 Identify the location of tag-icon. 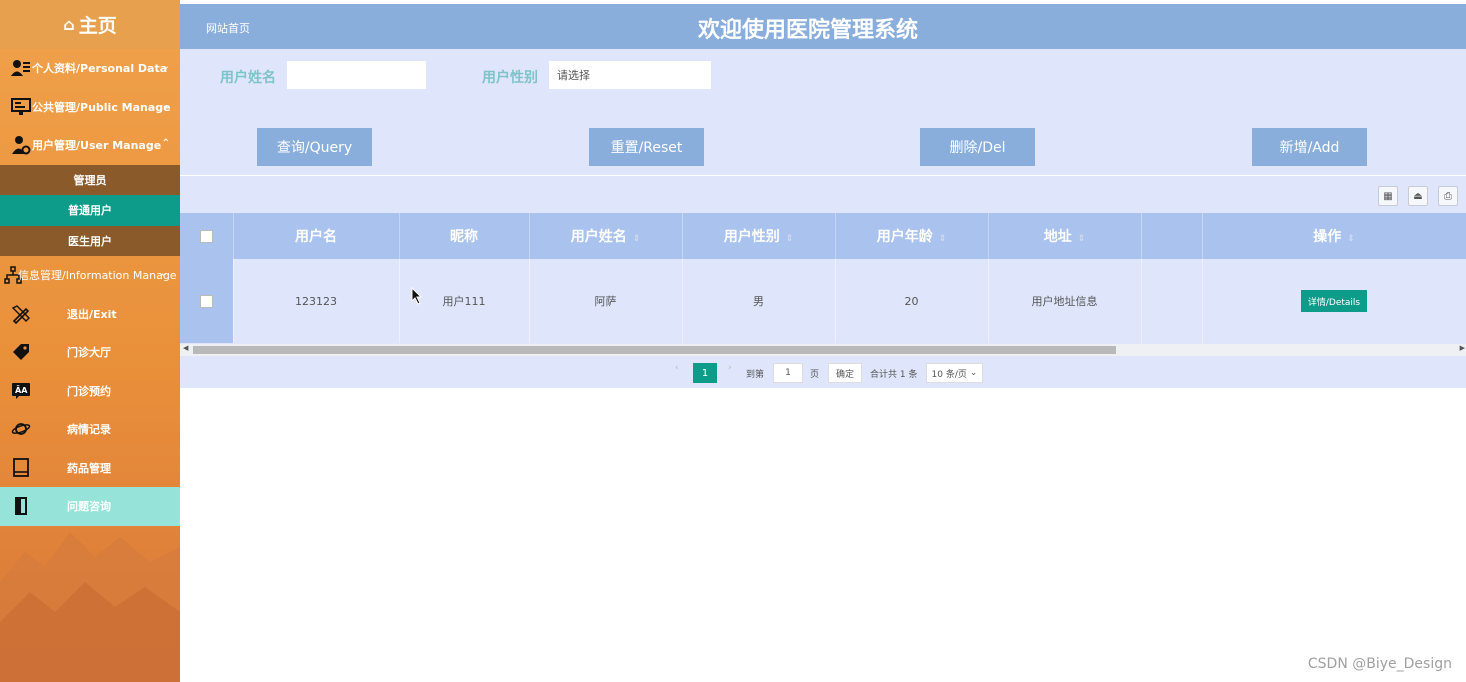
(21, 352).